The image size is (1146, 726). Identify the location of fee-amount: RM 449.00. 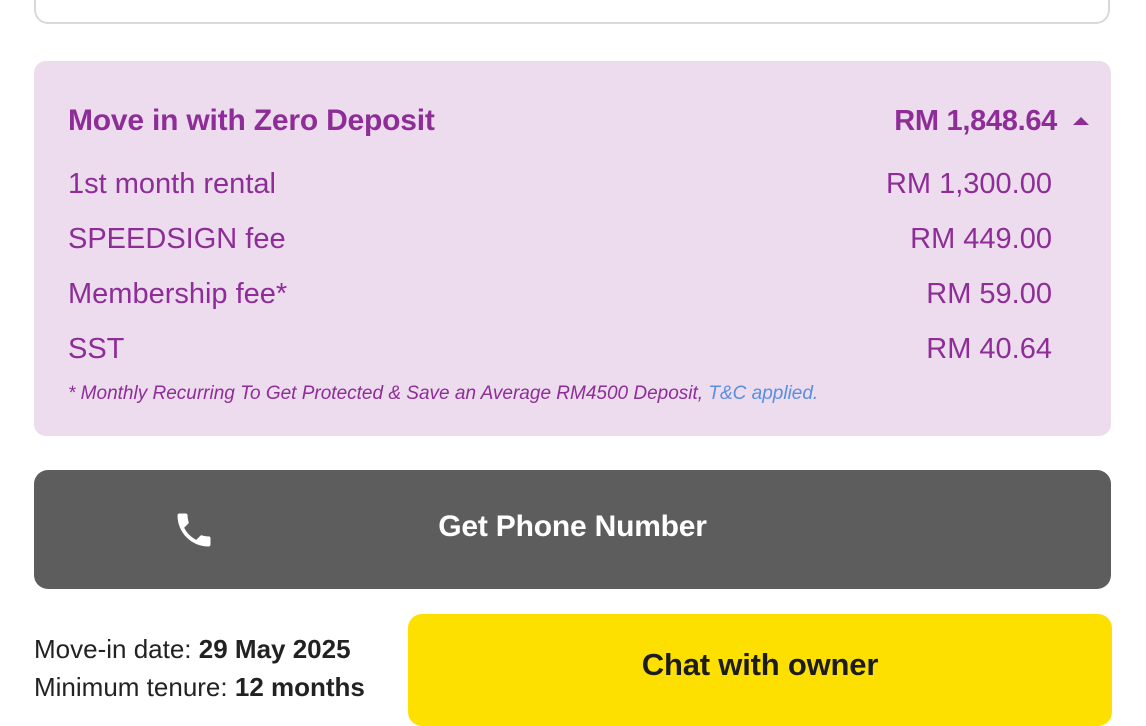
(981, 238).